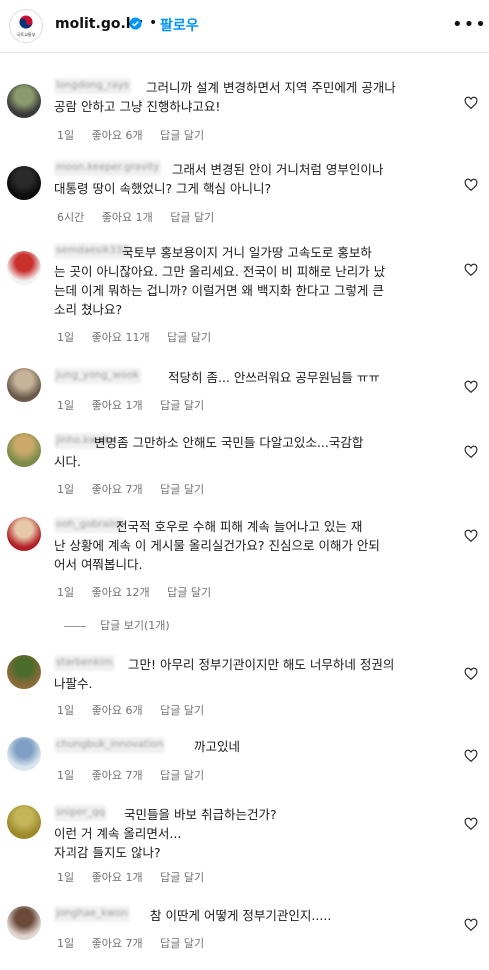 The image size is (489, 970). What do you see at coordinates (217, 746) in the screenshot?
I see `comment-text: 까고있네` at bounding box center [217, 746].